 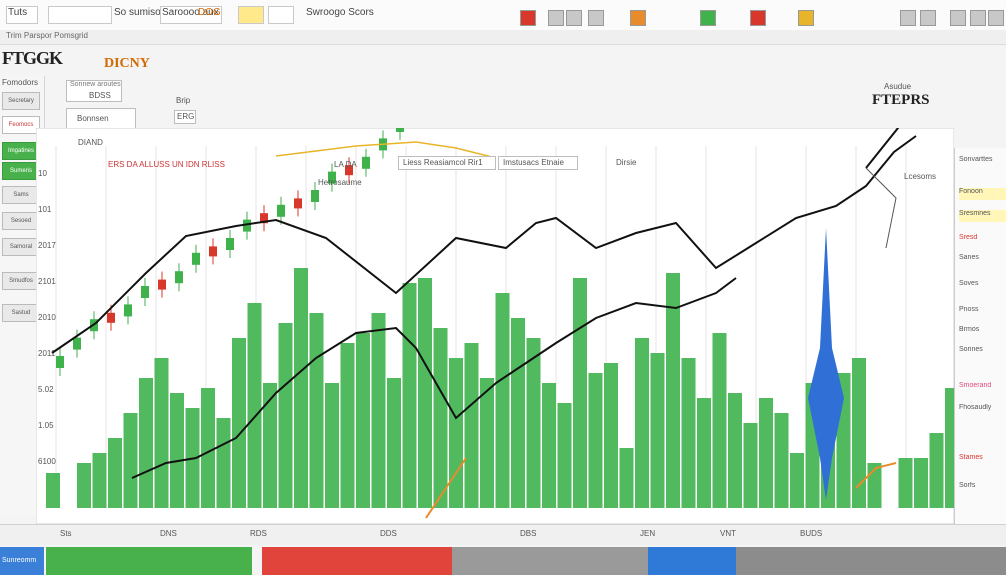 I want to click on sub-toolbar: Trim Parspor Pomsgrid, so click(x=503, y=37).